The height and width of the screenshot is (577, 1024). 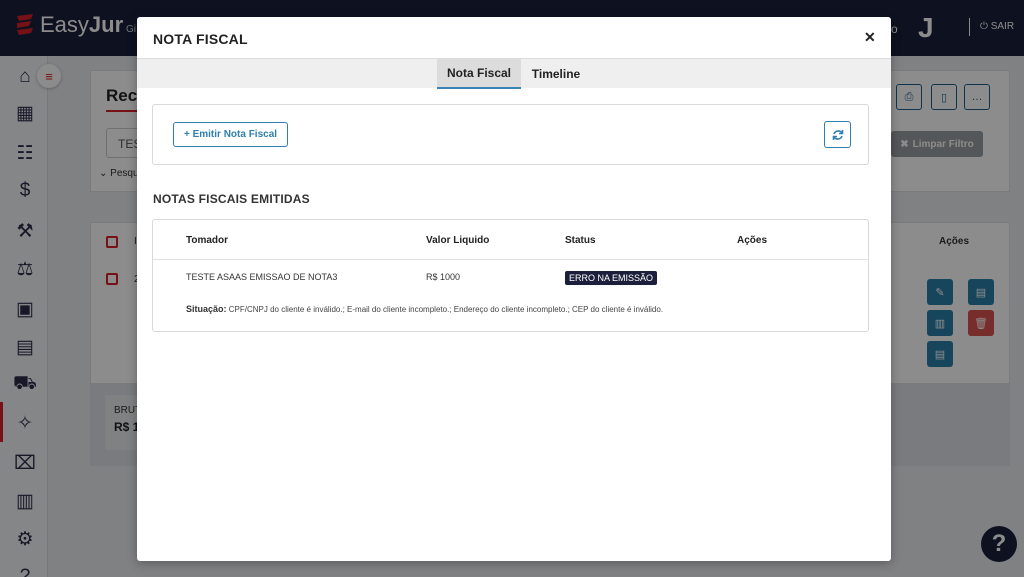 What do you see at coordinates (206, 309) in the screenshot?
I see `situacao-label: Situação:` at bounding box center [206, 309].